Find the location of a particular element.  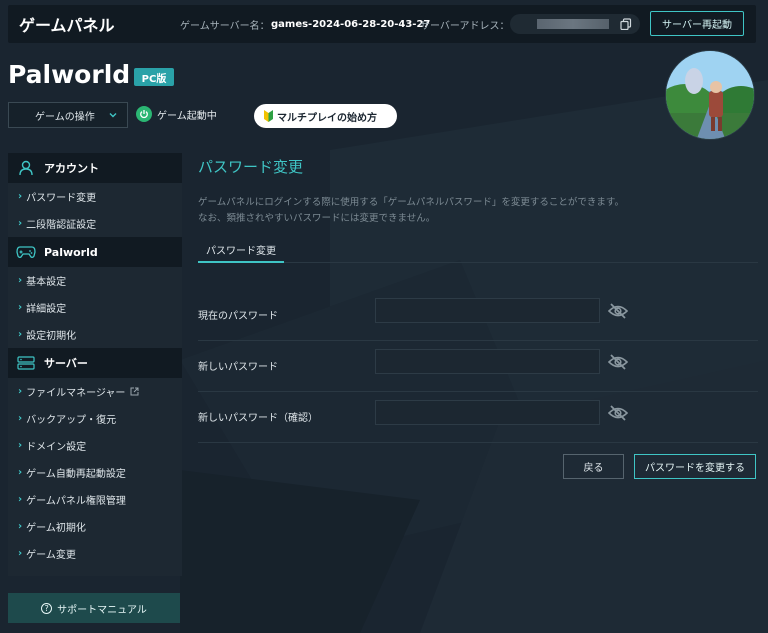

power-icon is located at coordinates (144, 114).